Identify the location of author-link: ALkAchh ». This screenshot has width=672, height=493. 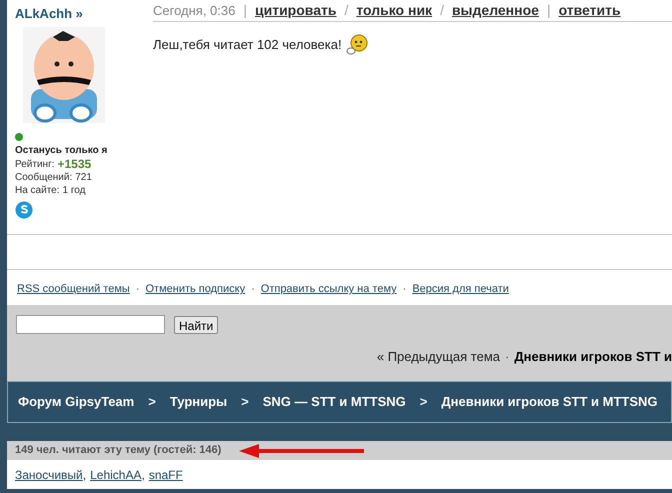
(80, 14).